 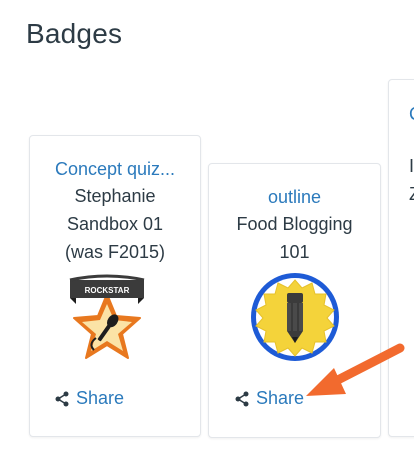 What do you see at coordinates (355, 369) in the screenshot?
I see `arrow-annotation-icon` at bounding box center [355, 369].